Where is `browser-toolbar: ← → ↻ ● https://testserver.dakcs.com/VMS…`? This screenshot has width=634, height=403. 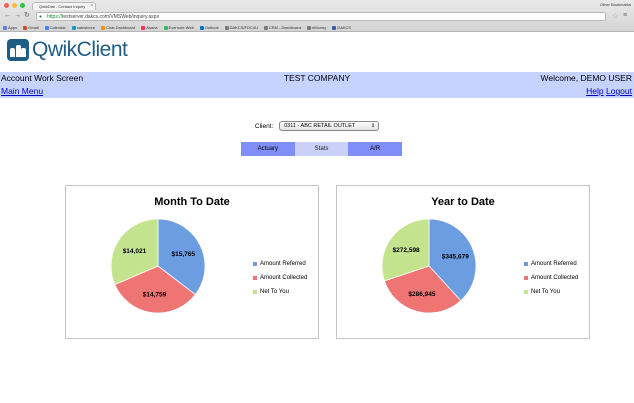 browser-toolbar: ← → ↻ ● https://testserver.dakcs.com/VMS… is located at coordinates (317, 16).